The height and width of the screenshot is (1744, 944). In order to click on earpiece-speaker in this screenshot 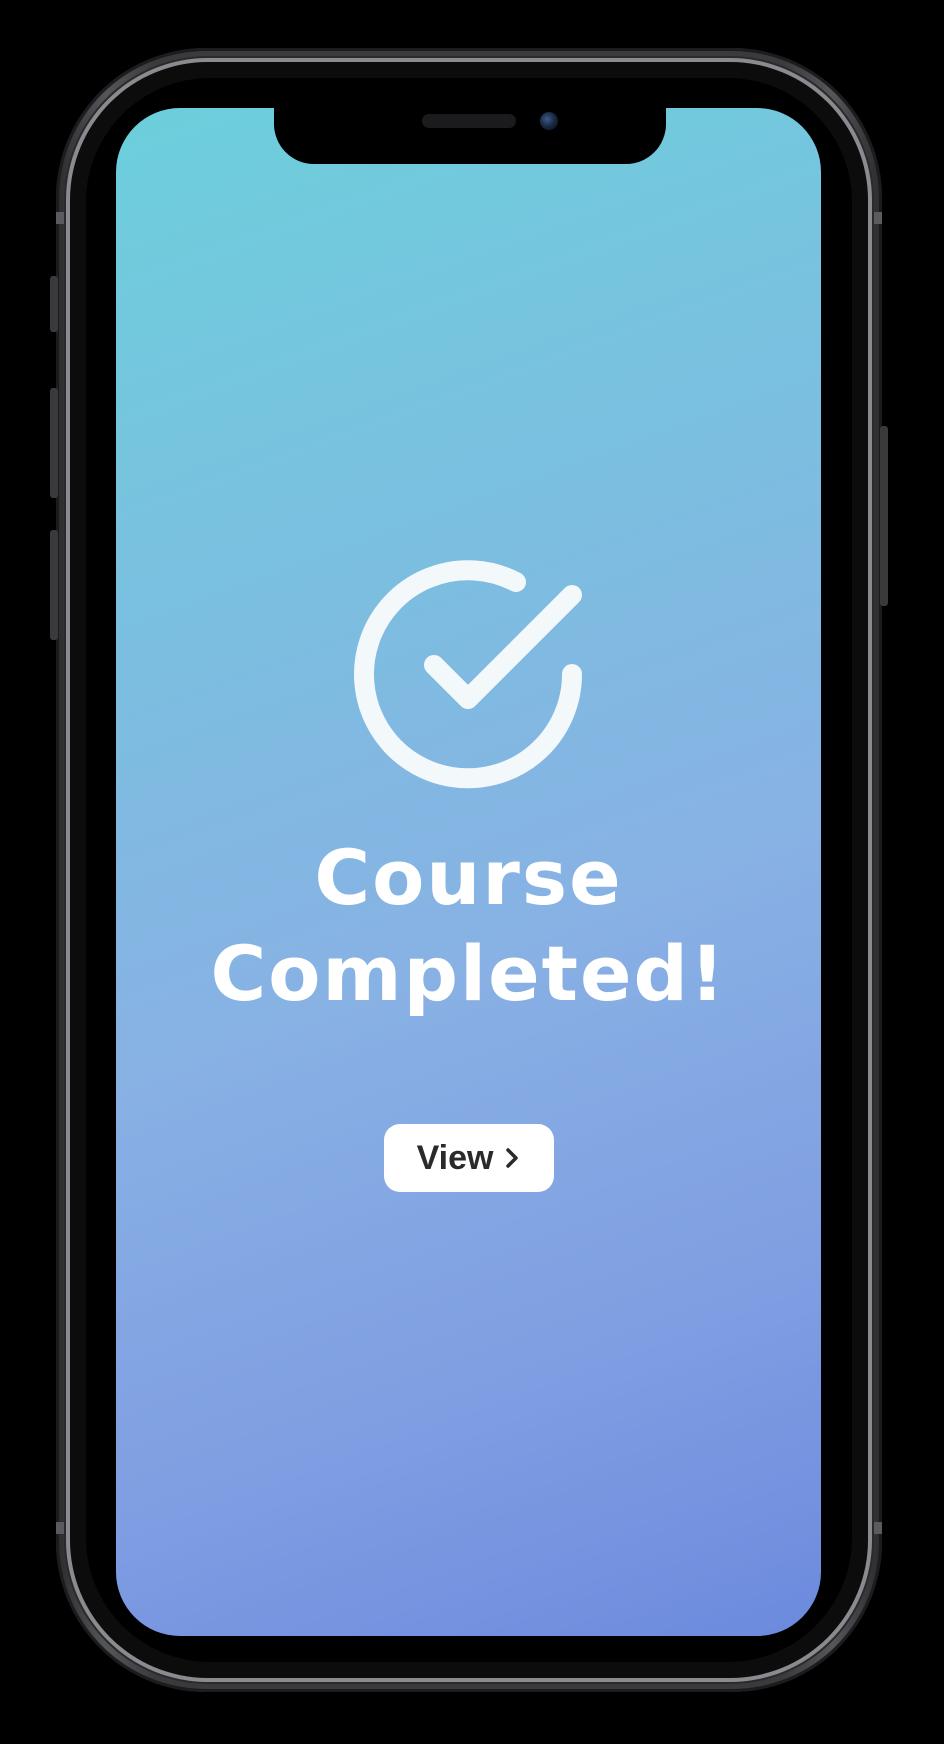, I will do `click(469, 121)`.